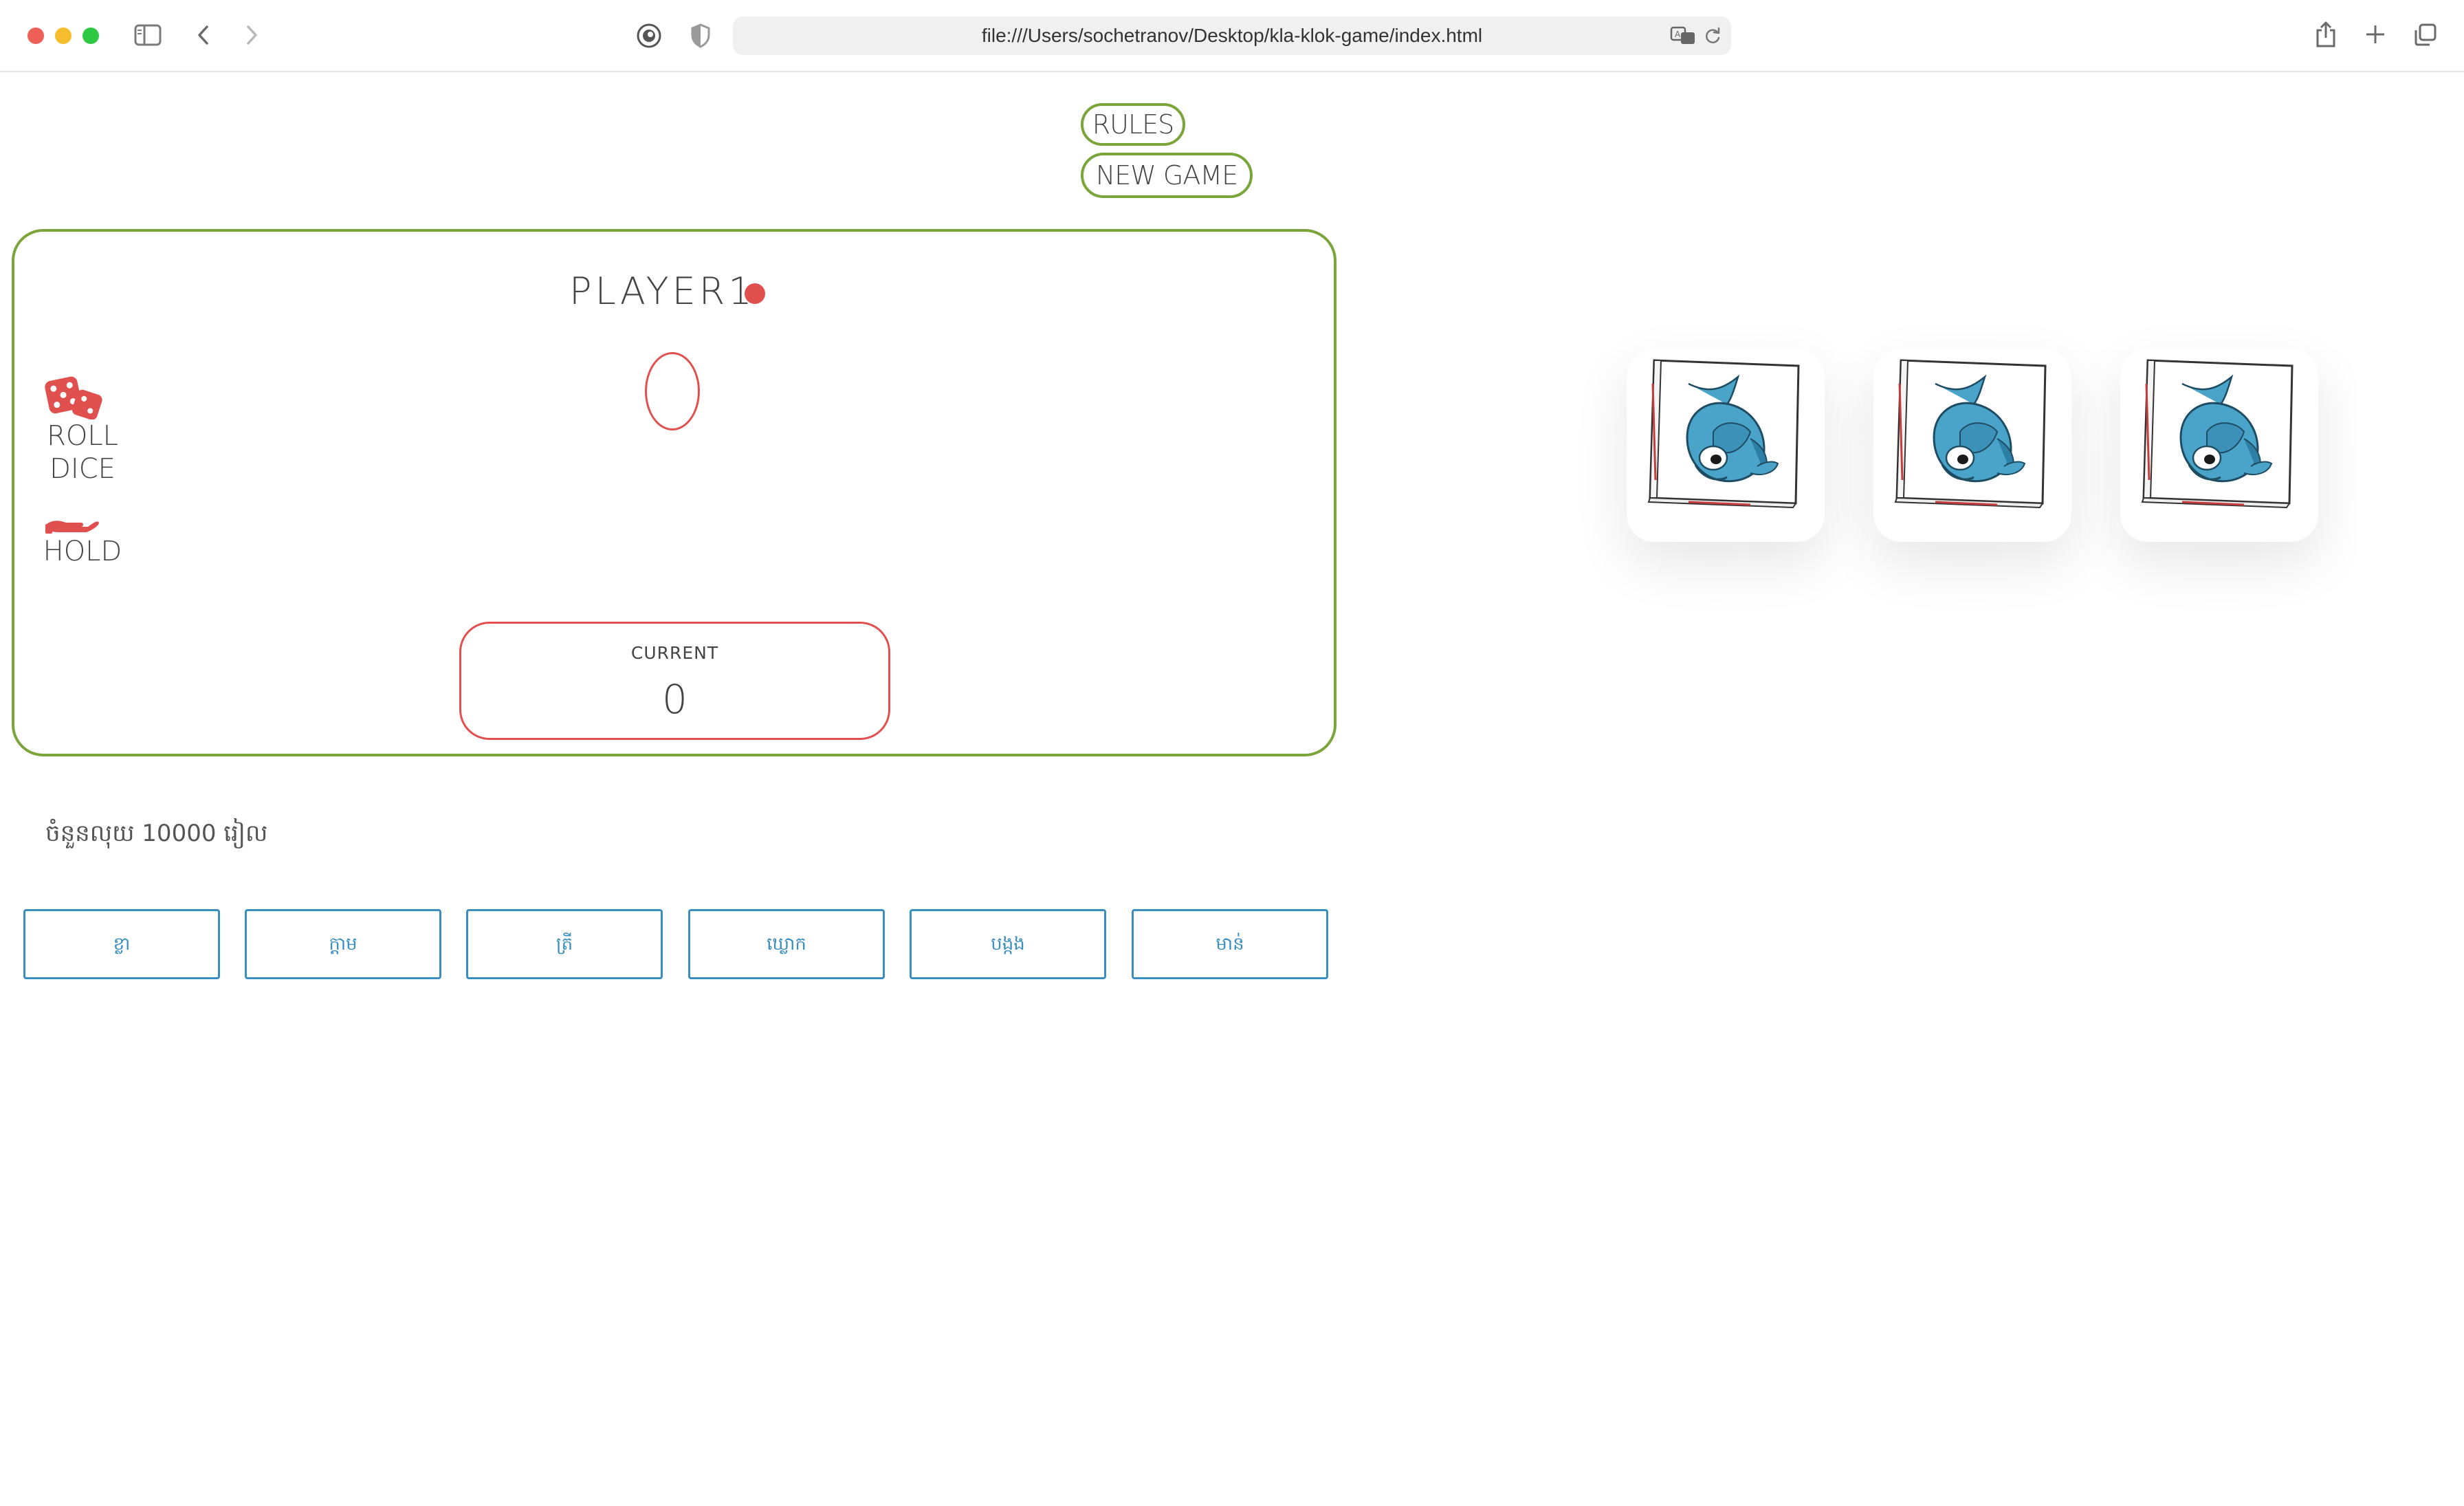 The width and height of the screenshot is (2464, 1506). I want to click on bet-button: មាន់, so click(1230, 944).